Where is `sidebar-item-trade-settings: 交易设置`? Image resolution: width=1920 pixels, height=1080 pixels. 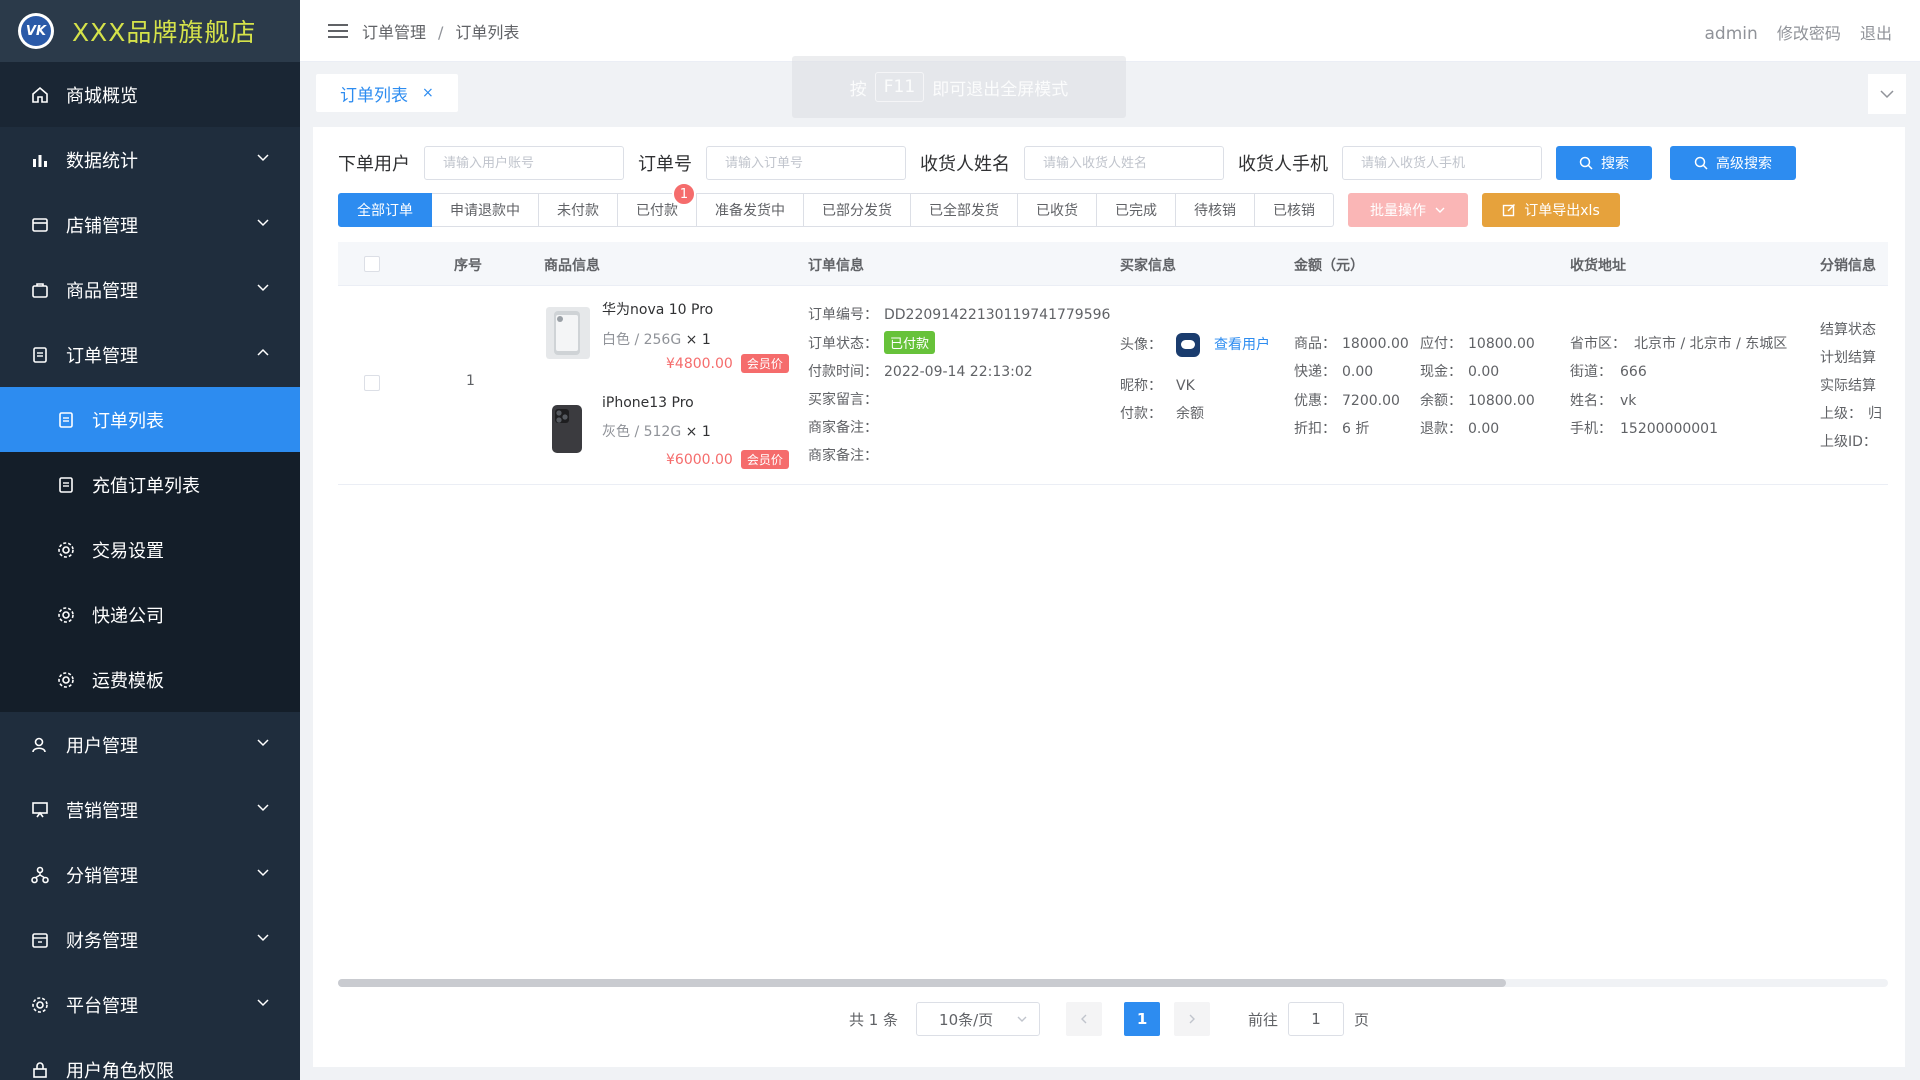
sidebar-item-trade-settings: 交易设置 is located at coordinates (150, 549).